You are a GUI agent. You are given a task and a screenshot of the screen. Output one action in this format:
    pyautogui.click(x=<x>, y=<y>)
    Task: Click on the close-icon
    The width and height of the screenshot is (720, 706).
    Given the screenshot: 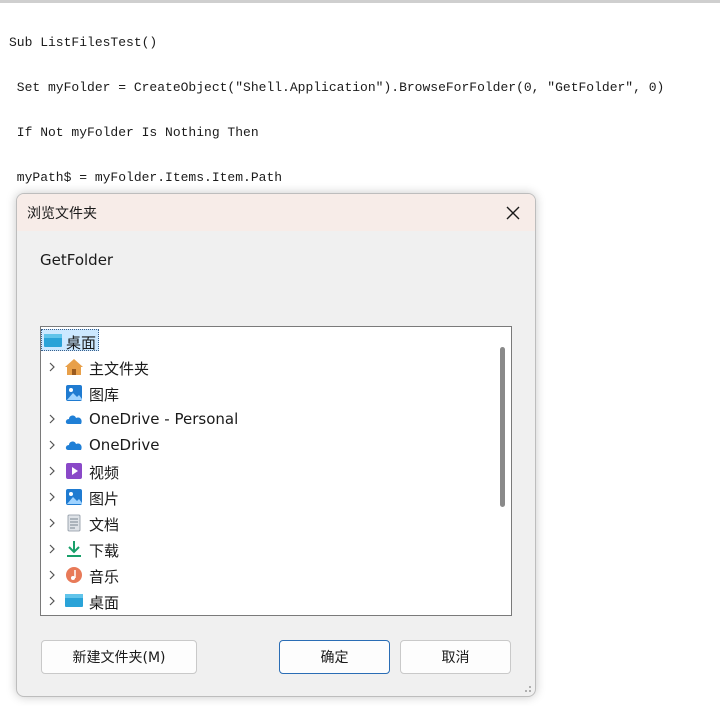 What is the action you would take?
    pyautogui.click(x=513, y=212)
    